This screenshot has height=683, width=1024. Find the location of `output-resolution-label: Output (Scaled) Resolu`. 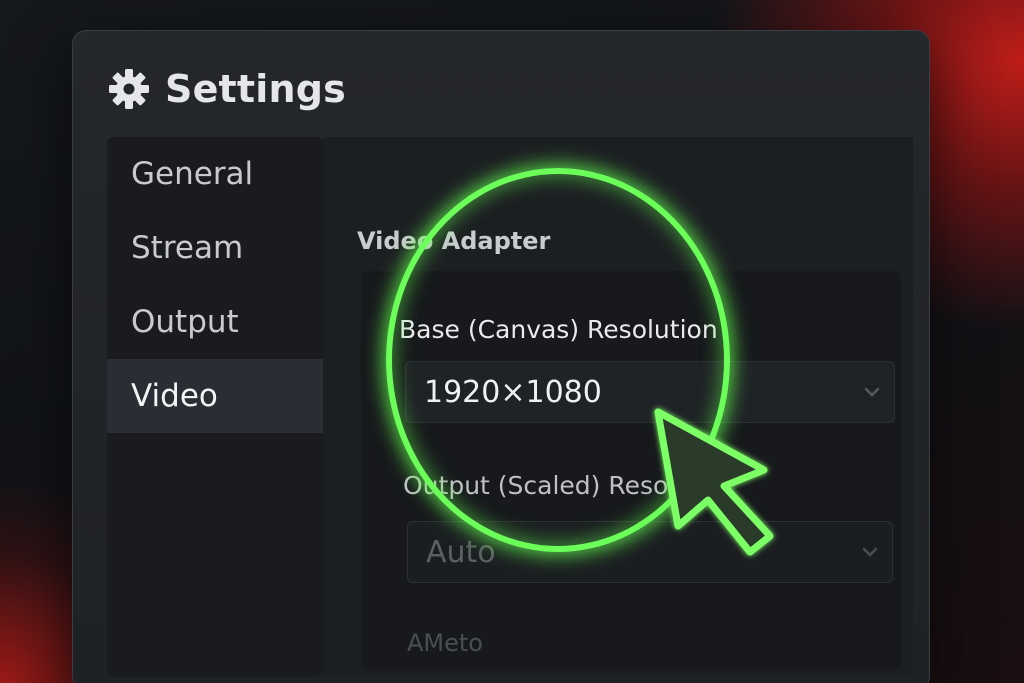

output-resolution-label: Output (Scaled) Resolu is located at coordinates (547, 485).